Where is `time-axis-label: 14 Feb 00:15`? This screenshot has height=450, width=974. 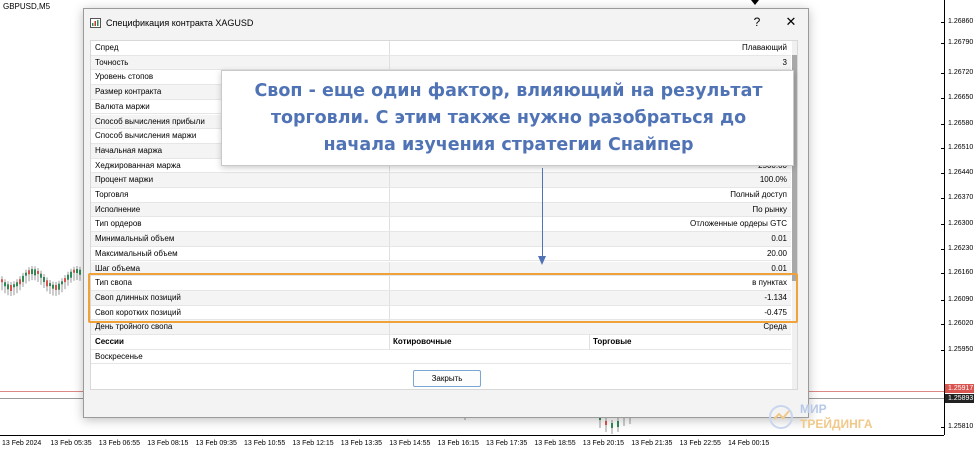
time-axis-label: 14 Feb 00:15 is located at coordinates (749, 443).